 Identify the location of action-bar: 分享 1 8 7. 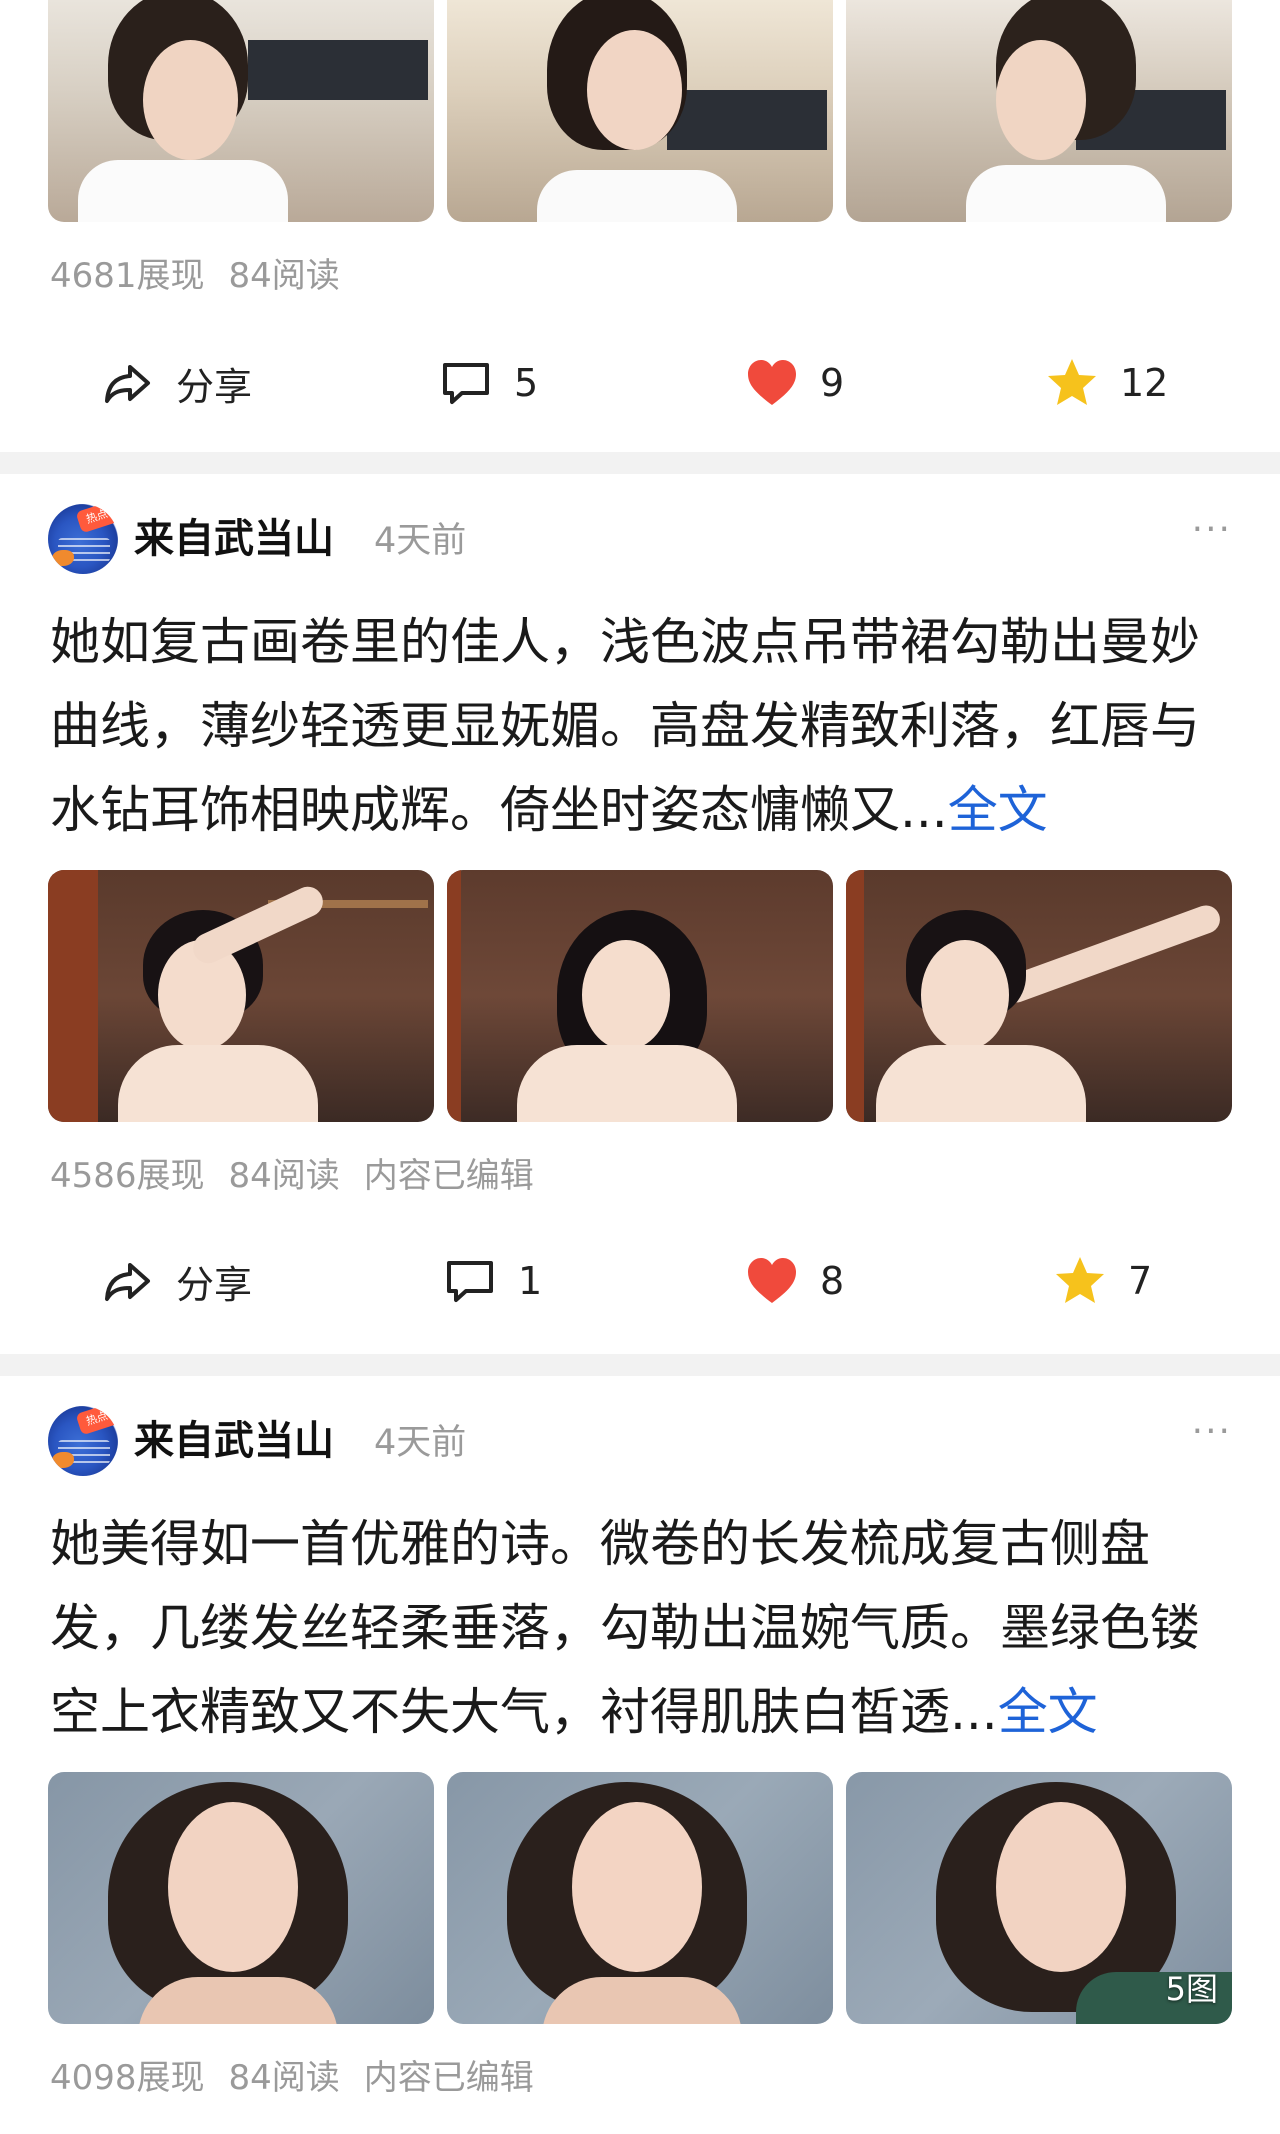
(640, 1281).